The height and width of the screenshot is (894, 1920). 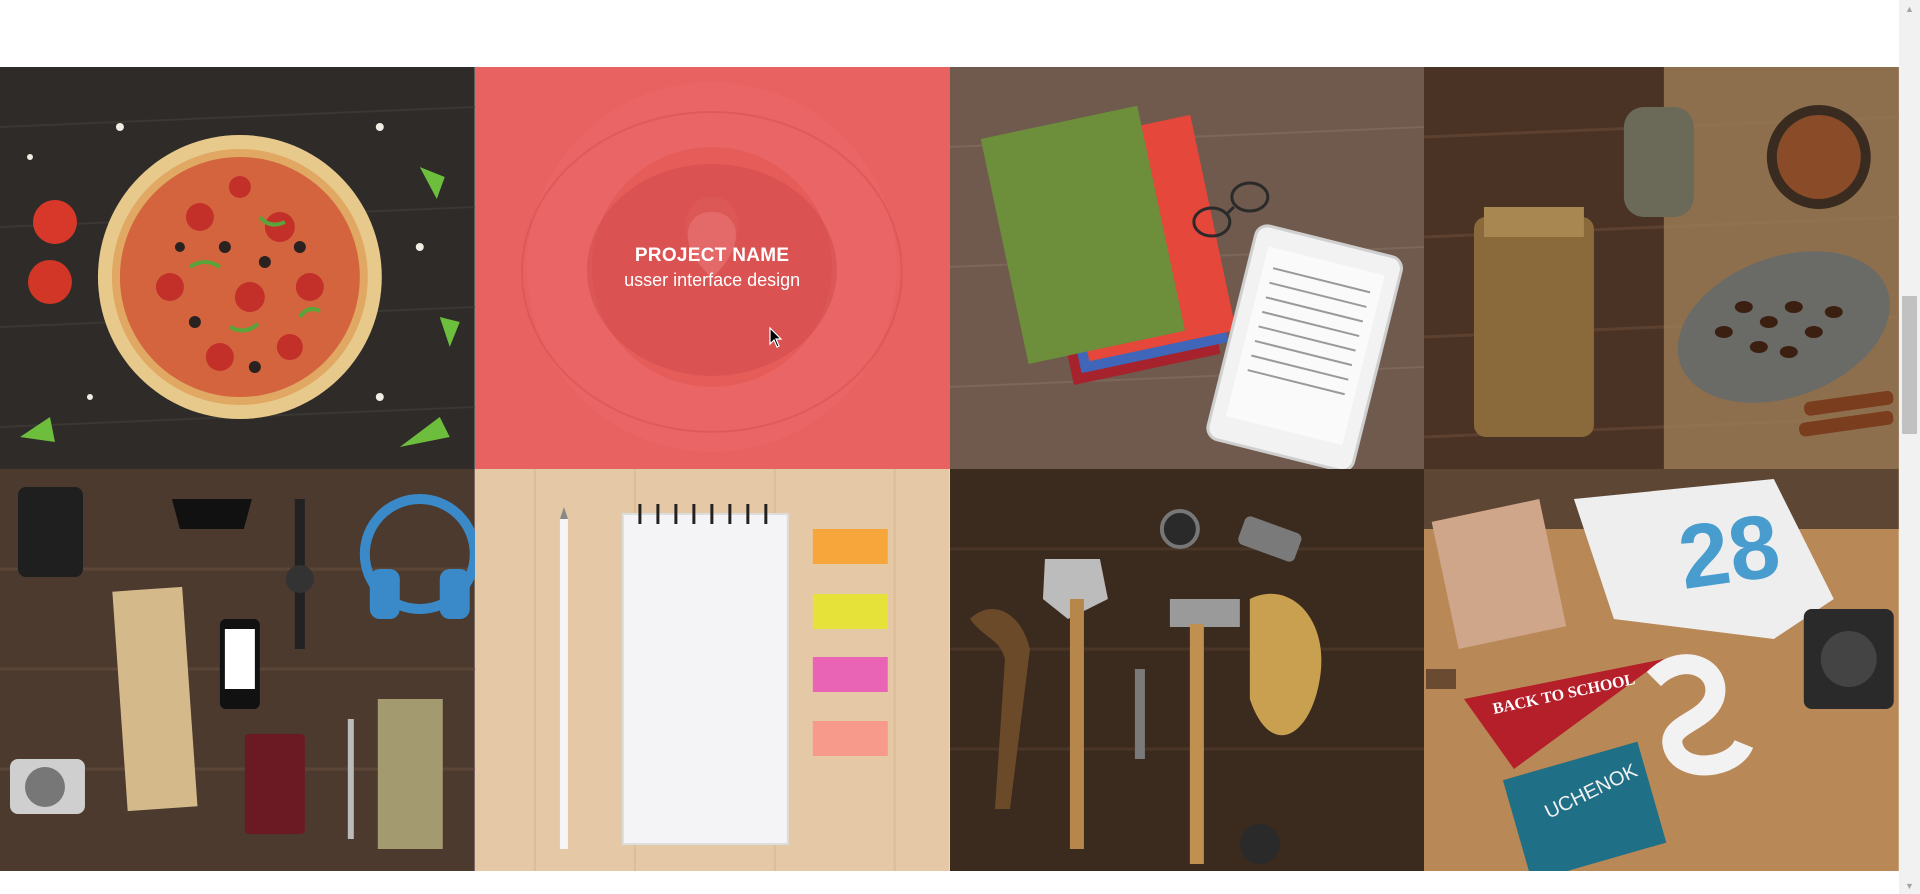 I want to click on back-to-school-image: 28 BACK TO SCHOOL UCHENOK, so click(x=1661, y=670).